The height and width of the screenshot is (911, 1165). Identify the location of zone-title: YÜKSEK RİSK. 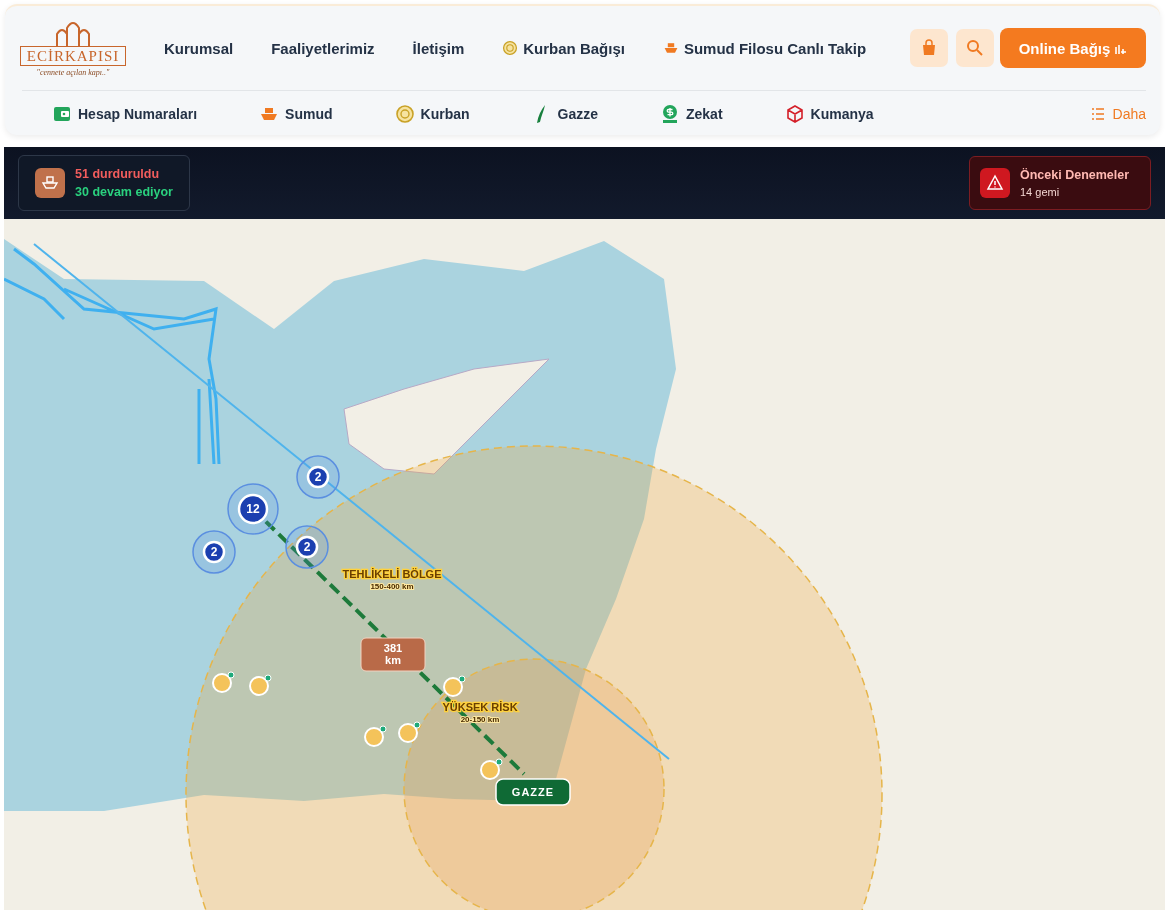
(480, 707).